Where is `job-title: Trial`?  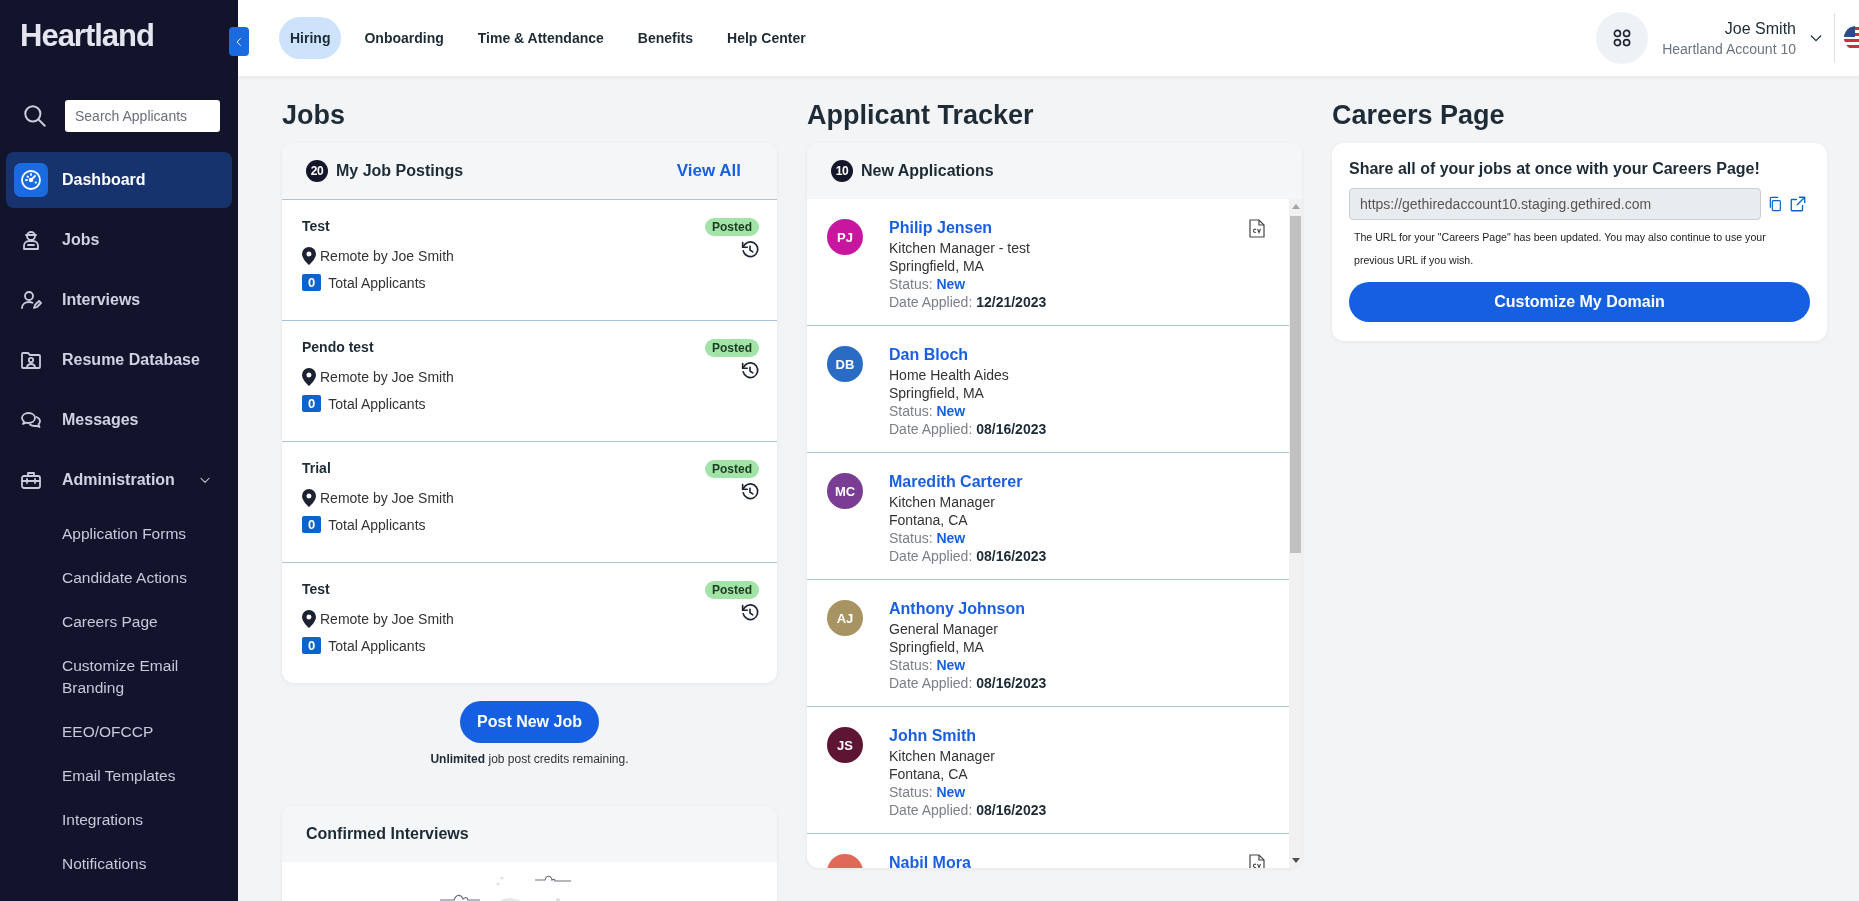 job-title: Trial is located at coordinates (378, 470).